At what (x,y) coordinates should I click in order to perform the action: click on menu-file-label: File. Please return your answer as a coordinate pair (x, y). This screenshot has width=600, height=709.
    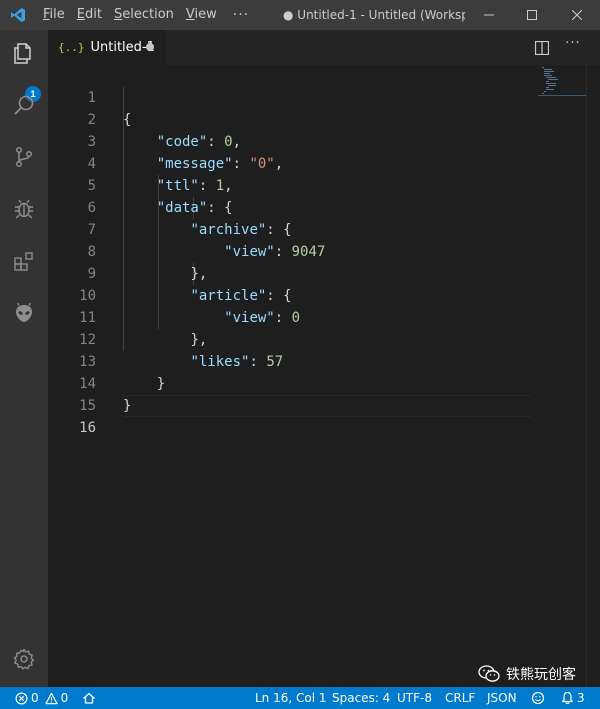
    Looking at the image, I should click on (54, 14).